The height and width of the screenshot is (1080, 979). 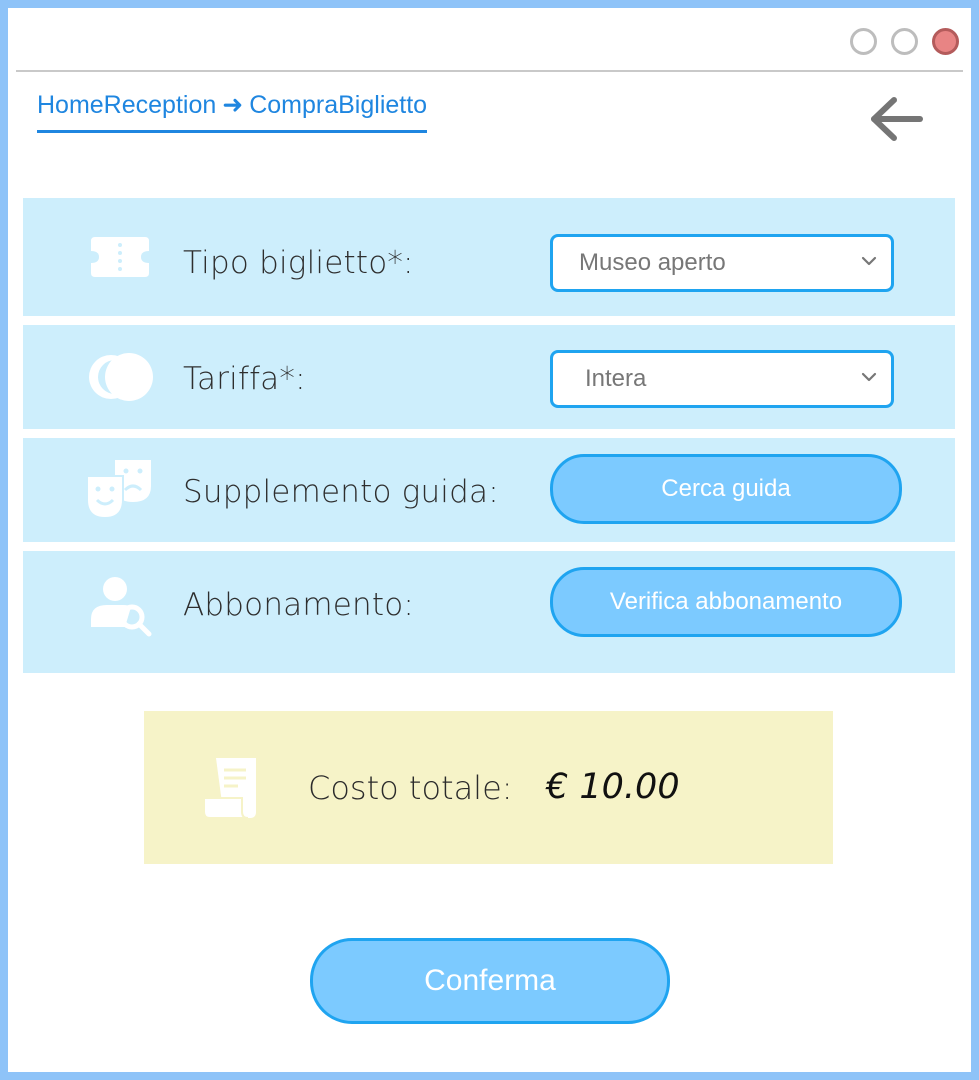 I want to click on subscription-label: Abbonamento:, so click(x=299, y=605).